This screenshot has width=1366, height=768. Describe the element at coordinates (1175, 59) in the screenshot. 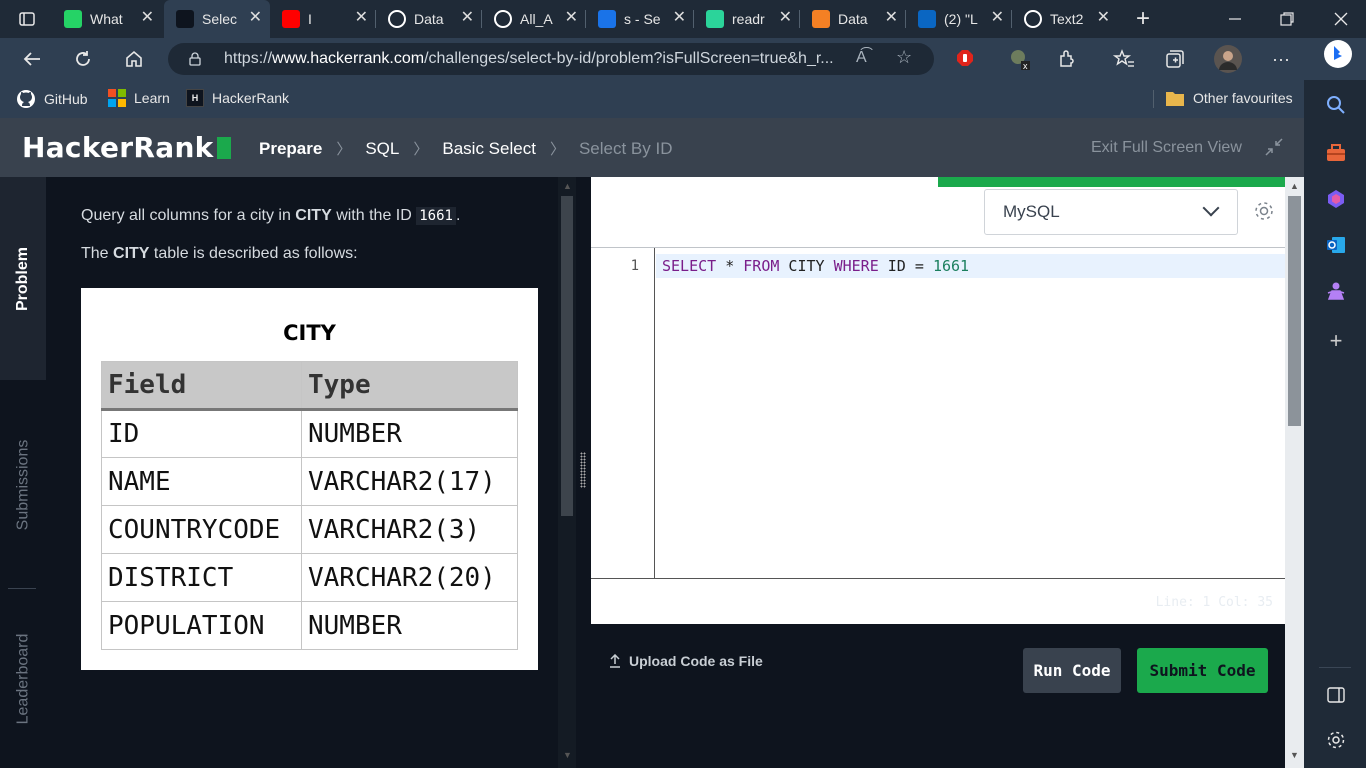

I see `collections-icon` at that location.